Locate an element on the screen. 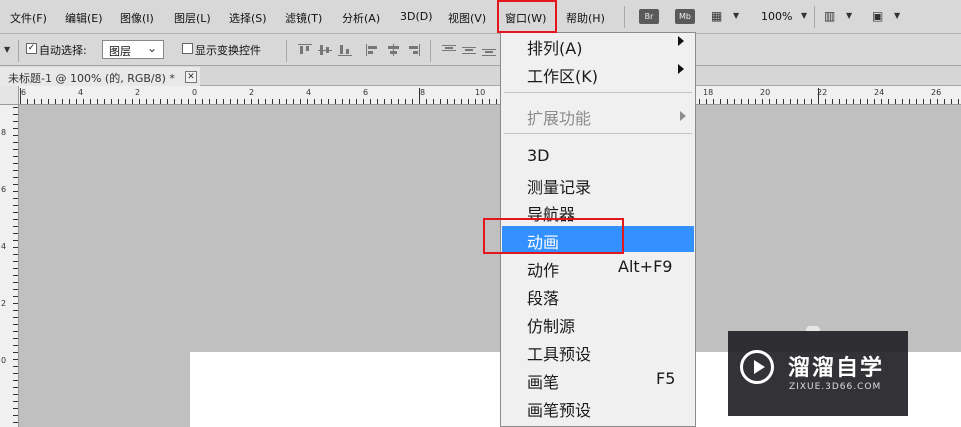  ruler-label: 8 is located at coordinates (4, 132).